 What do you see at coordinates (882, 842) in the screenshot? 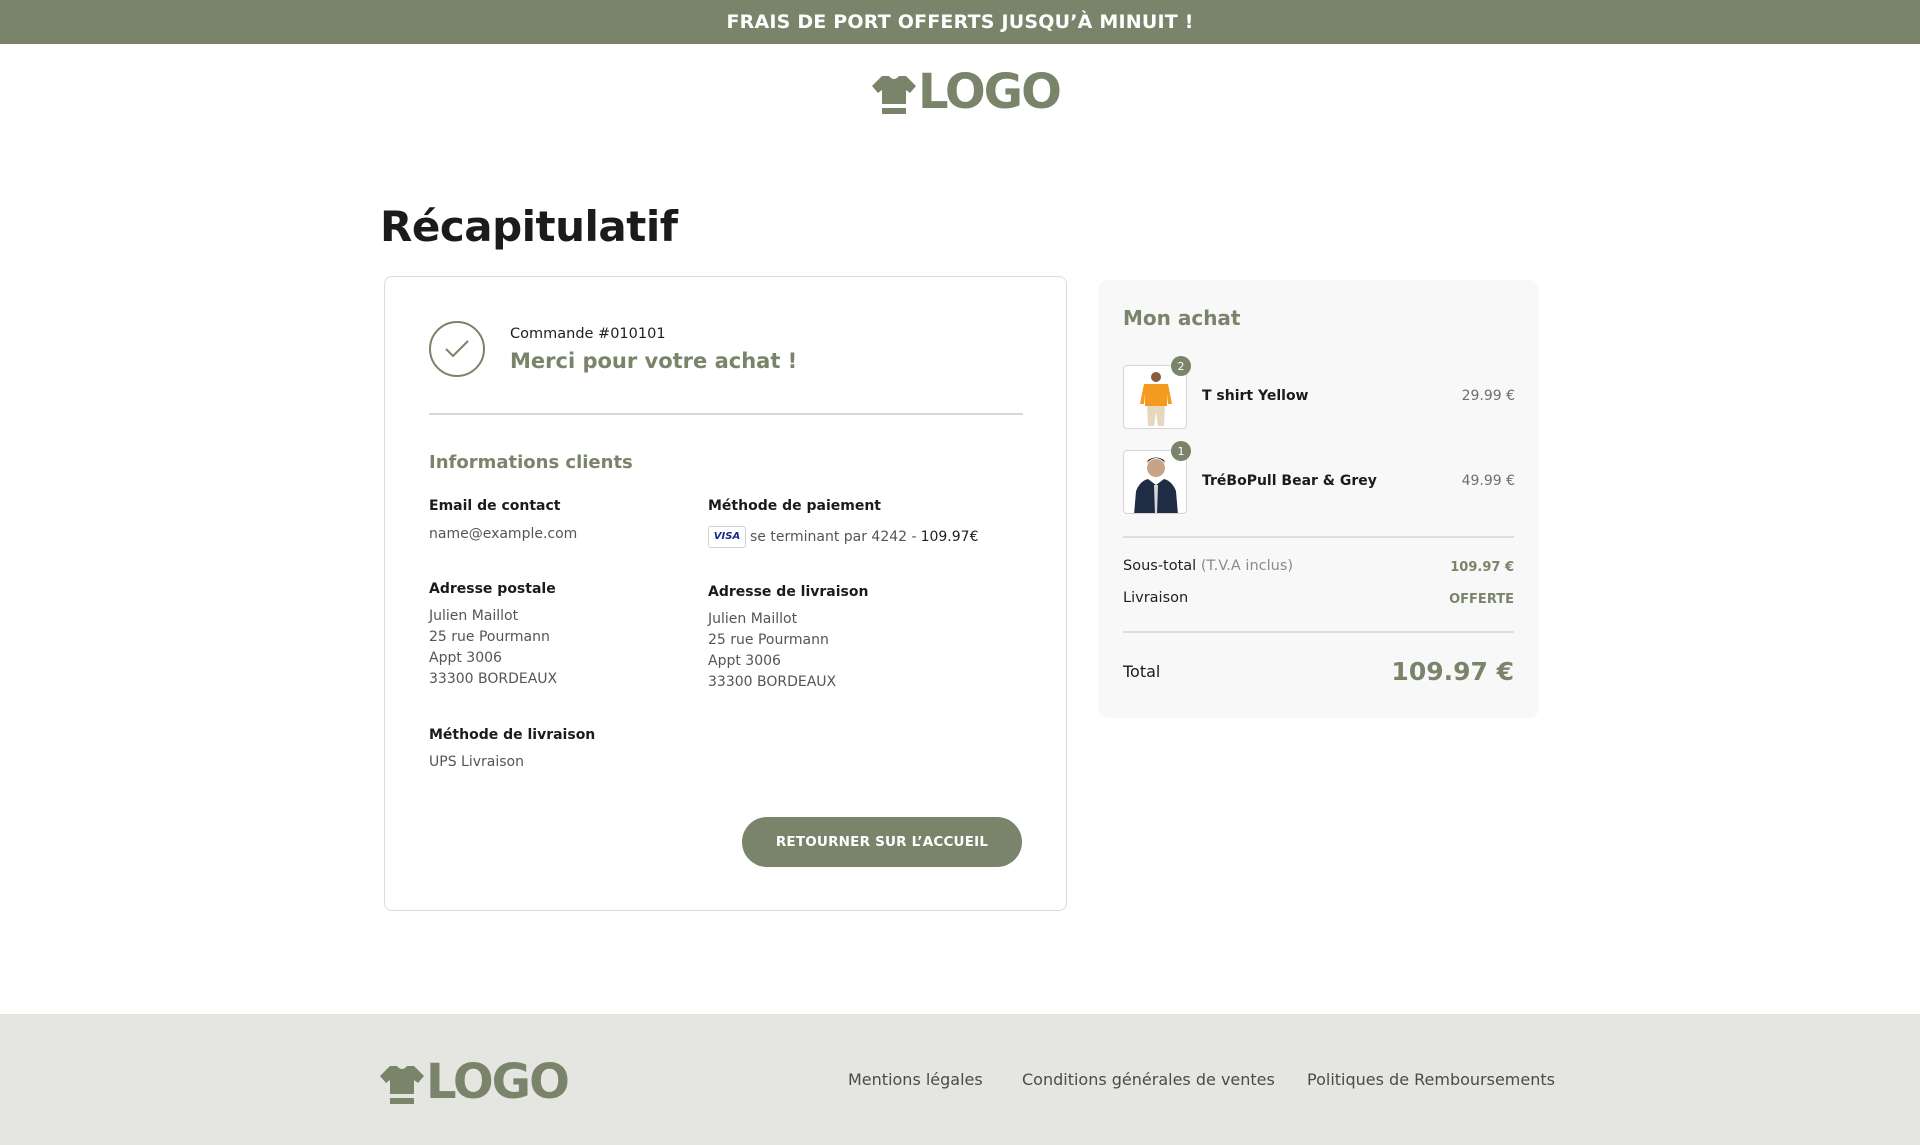
I see `return-home-button: RETOURNER SUR L’ACCUEIL` at bounding box center [882, 842].